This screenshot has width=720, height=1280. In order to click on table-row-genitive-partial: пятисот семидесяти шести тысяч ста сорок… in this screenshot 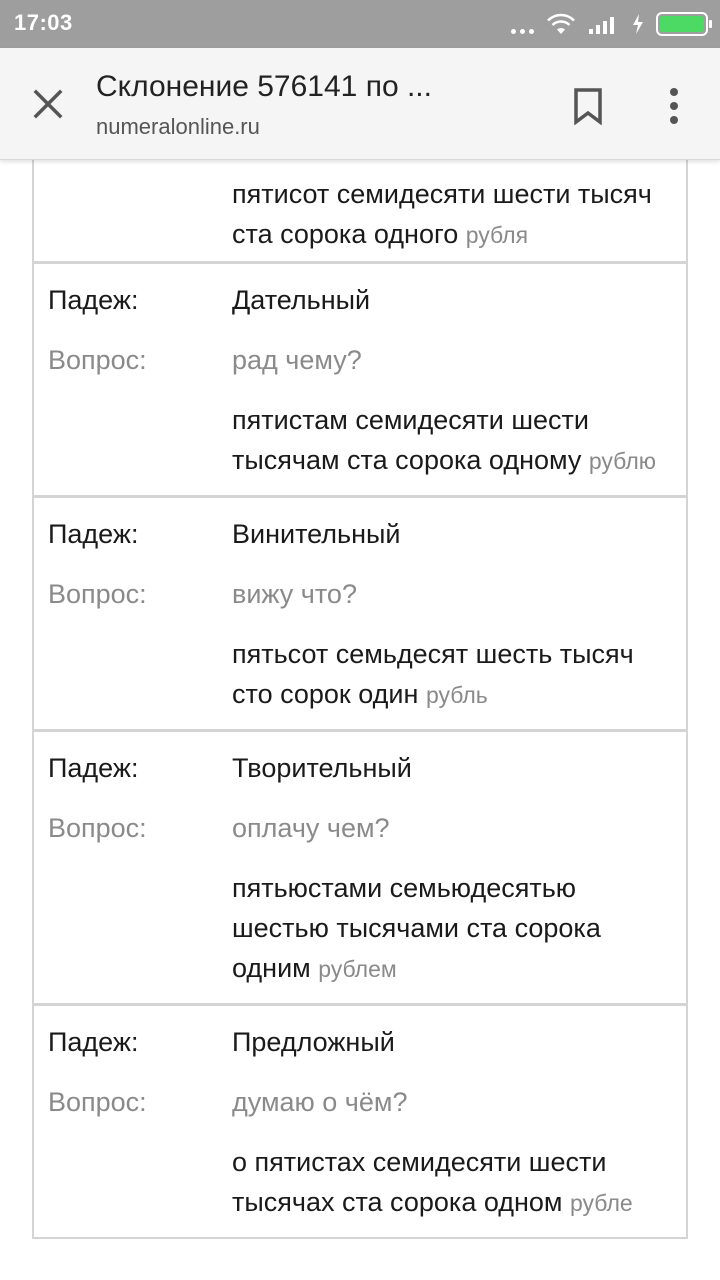, I will do `click(360, 212)`.